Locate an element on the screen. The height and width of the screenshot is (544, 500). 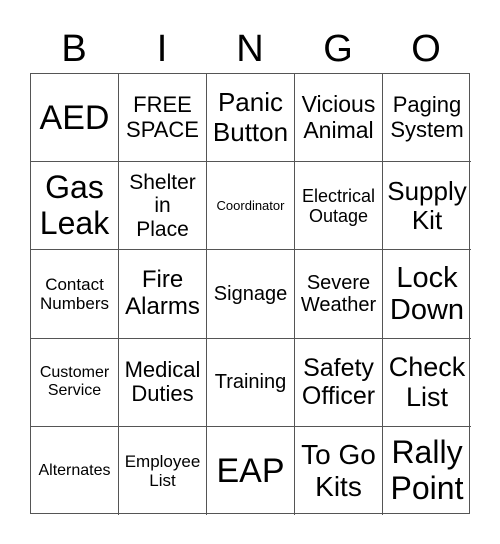
bingo-cell: Electrical Outage is located at coordinates (339, 206).